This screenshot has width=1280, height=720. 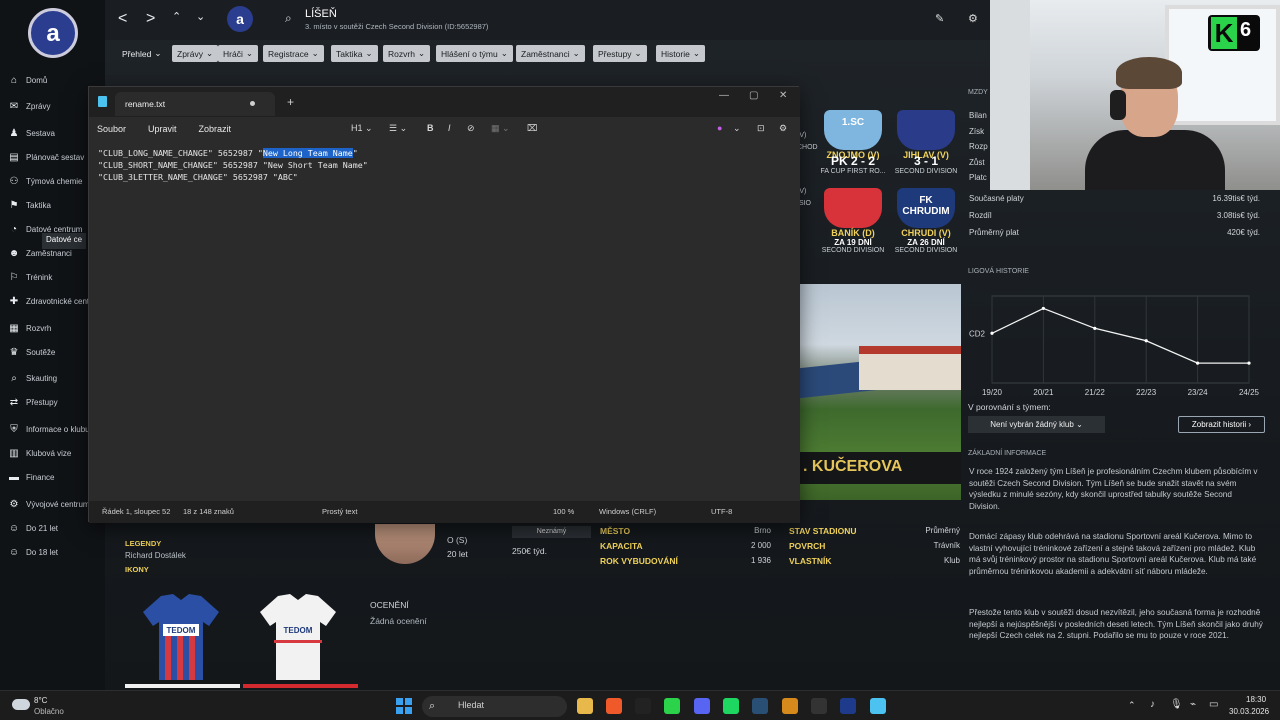 I want to click on tab-zaměstnanci: Zaměstnanci ⌄, so click(x=550, y=53).